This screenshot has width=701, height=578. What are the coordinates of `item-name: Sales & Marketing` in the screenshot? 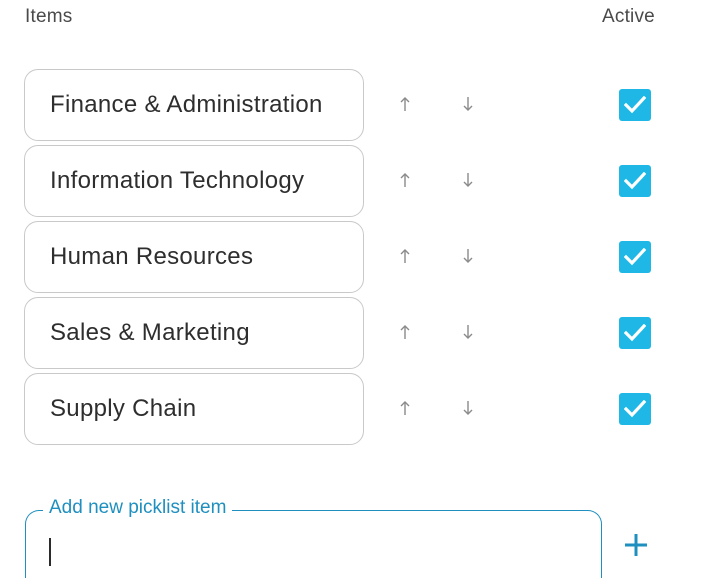 It's located at (150, 332).